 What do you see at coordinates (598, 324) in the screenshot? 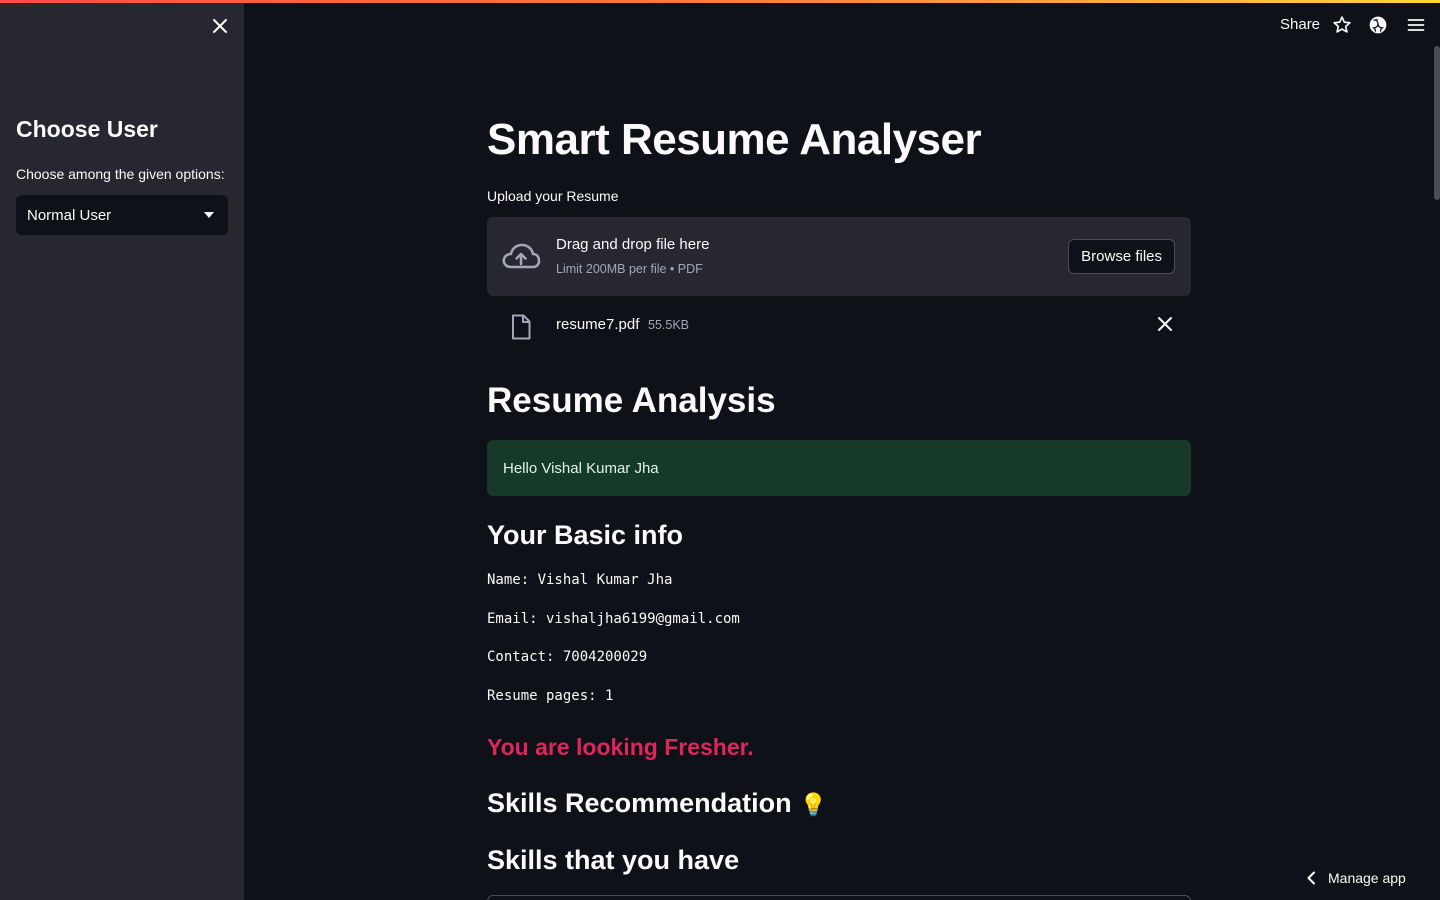
I see `file-name: resume7.pdf` at bounding box center [598, 324].